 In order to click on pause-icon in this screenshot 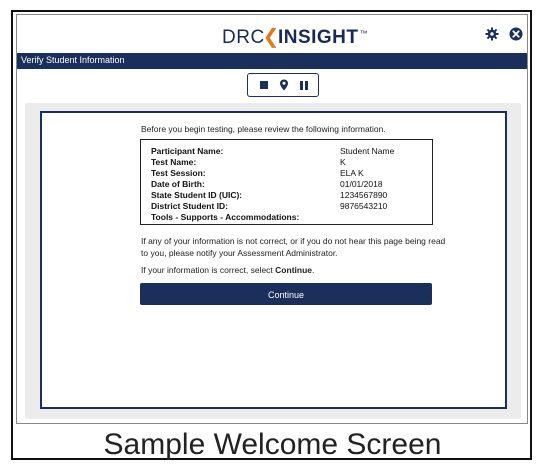, I will do `click(304, 85)`.